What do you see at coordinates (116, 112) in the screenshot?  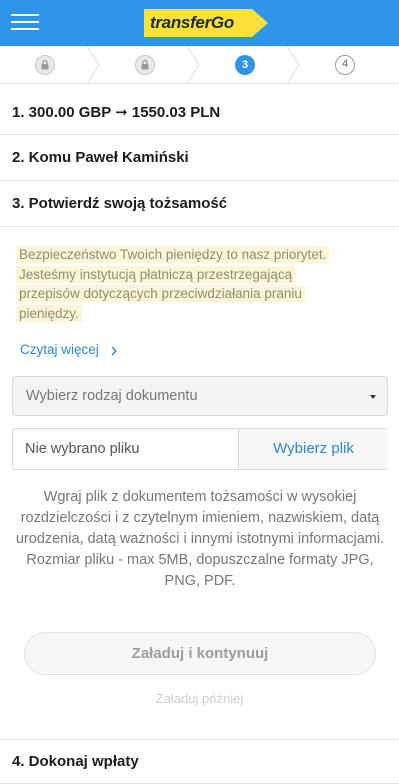 I see `section-amount-label: 1. 300.00 GBP ➞ 1550.03 PLN` at bounding box center [116, 112].